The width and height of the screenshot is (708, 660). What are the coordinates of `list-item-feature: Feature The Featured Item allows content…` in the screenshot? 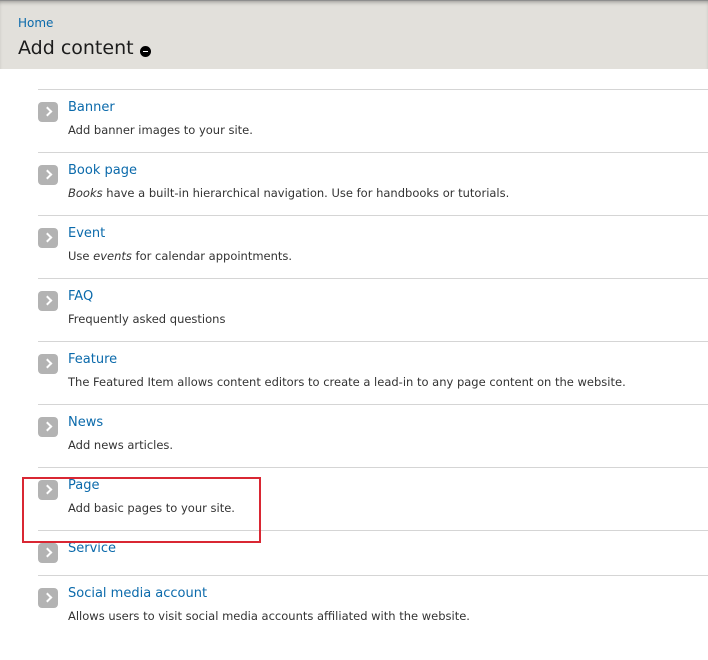 It's located at (373, 373).